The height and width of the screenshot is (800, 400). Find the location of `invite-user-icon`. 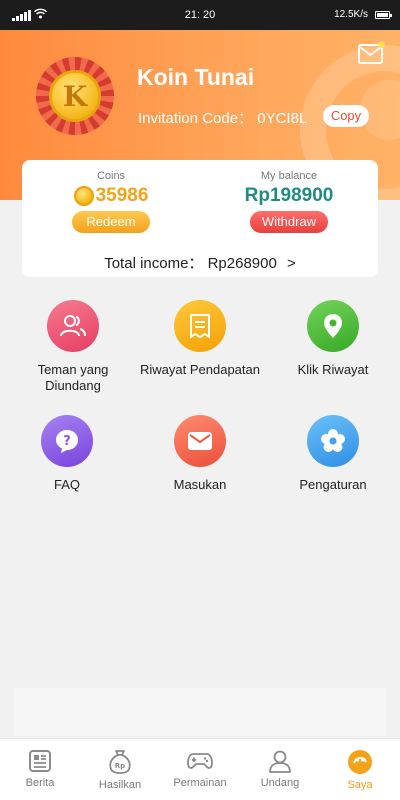

invite-user-icon is located at coordinates (280, 761).